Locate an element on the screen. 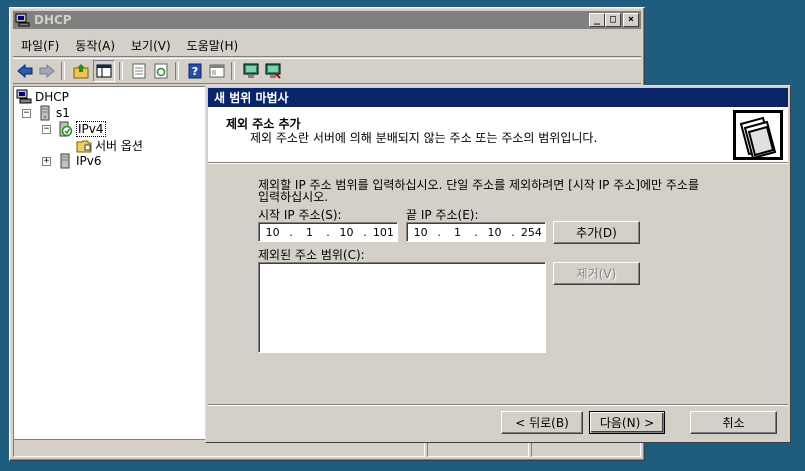  end-ip-octet-3: 10 is located at coordinates (494, 232).